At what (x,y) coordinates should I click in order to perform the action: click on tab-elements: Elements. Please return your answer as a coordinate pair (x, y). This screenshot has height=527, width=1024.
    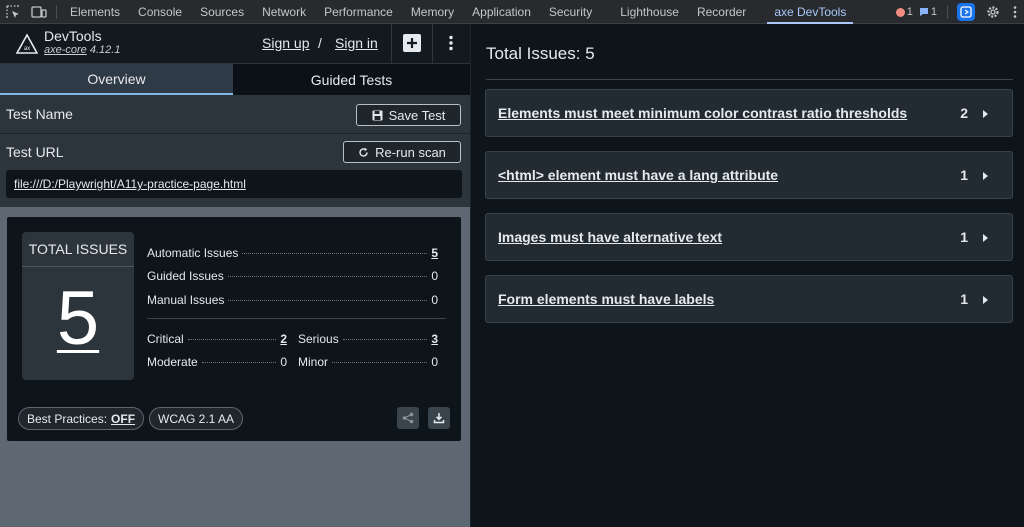
    Looking at the image, I should click on (95, 12).